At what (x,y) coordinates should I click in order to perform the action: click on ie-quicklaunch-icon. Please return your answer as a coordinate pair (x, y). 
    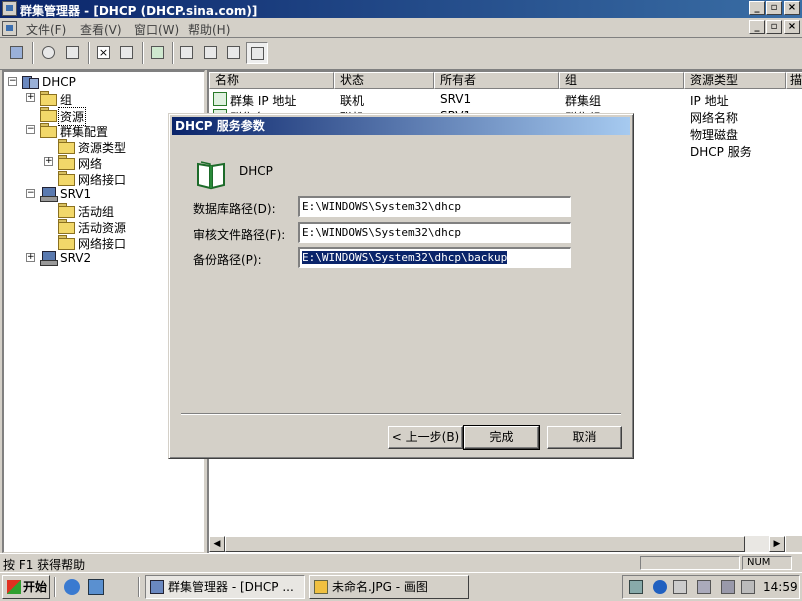
    Looking at the image, I should click on (72, 587).